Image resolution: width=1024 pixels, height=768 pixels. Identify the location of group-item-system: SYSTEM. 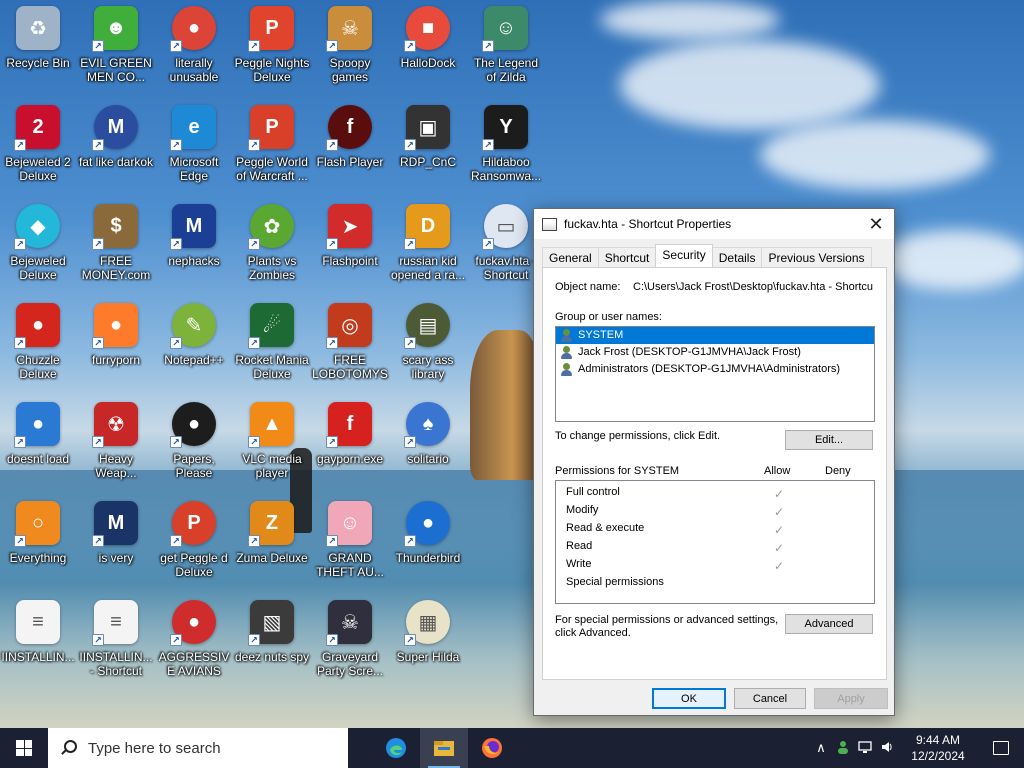
(715, 335).